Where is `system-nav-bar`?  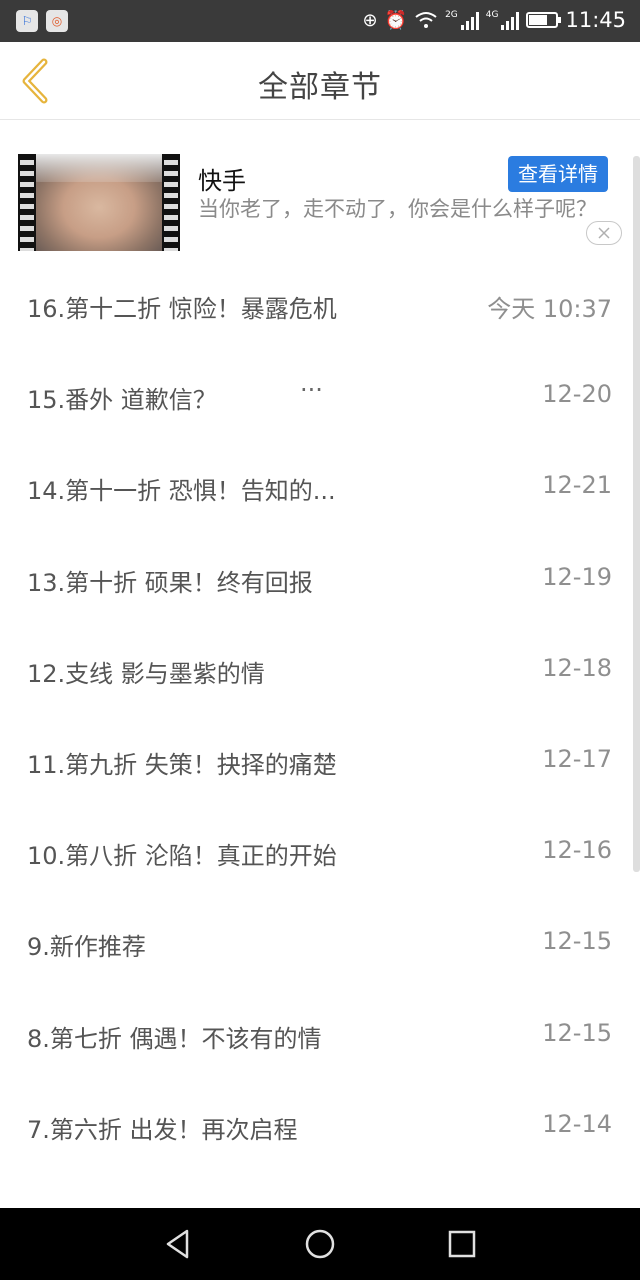
system-nav-bar is located at coordinates (320, 1244).